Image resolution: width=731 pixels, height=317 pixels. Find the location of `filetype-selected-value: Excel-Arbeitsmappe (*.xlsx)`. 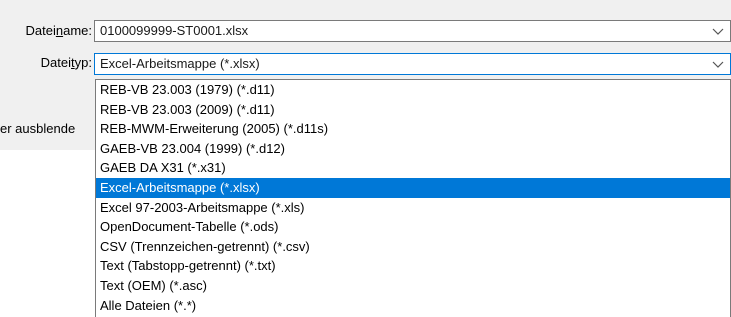

filetype-selected-value: Excel-Arbeitsmappe (*.xlsx) is located at coordinates (180, 63).